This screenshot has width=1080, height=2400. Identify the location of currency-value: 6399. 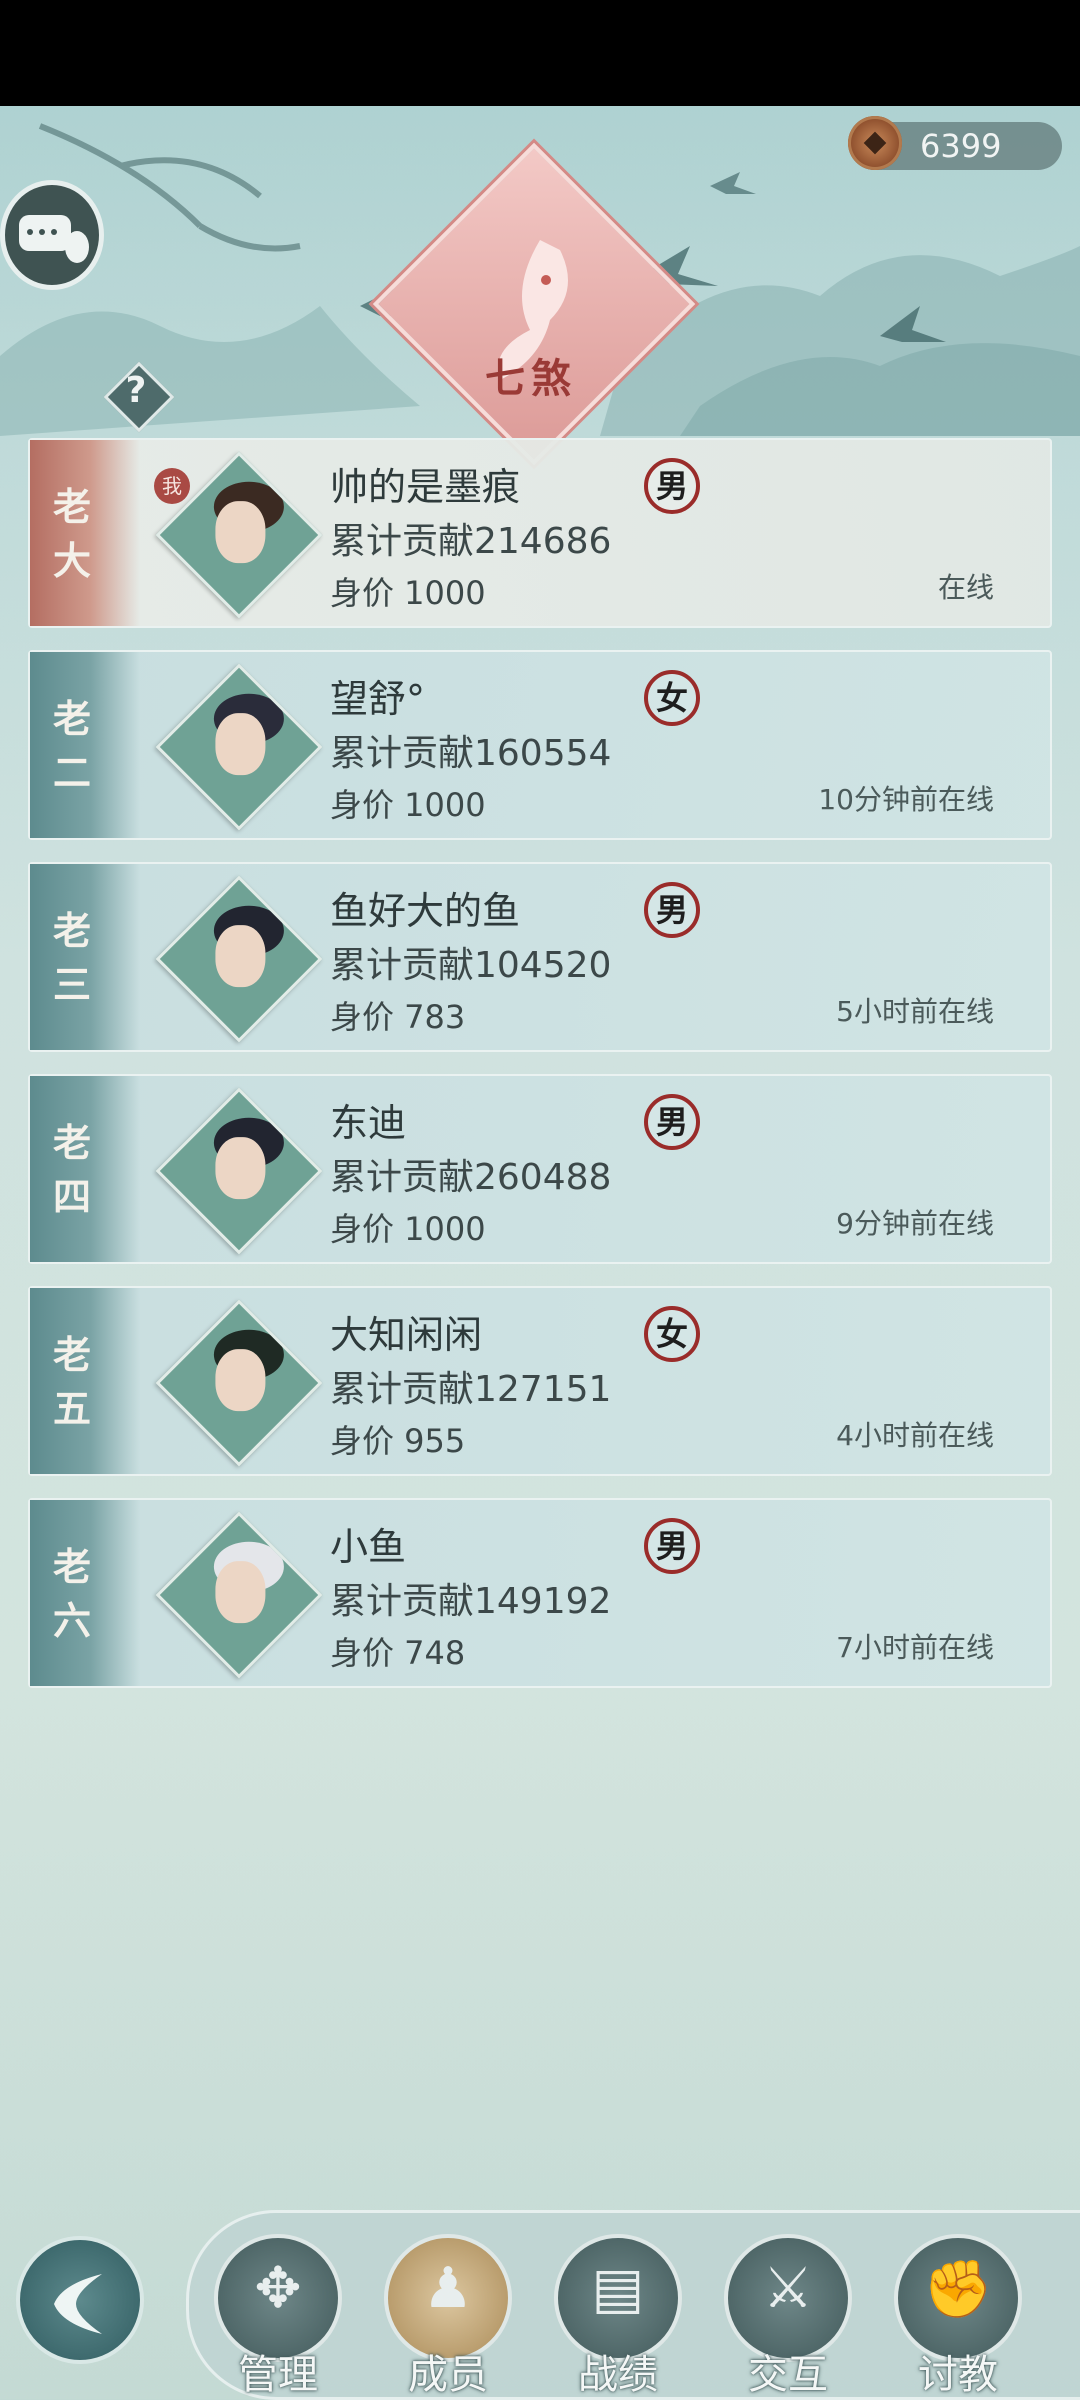
(961, 146).